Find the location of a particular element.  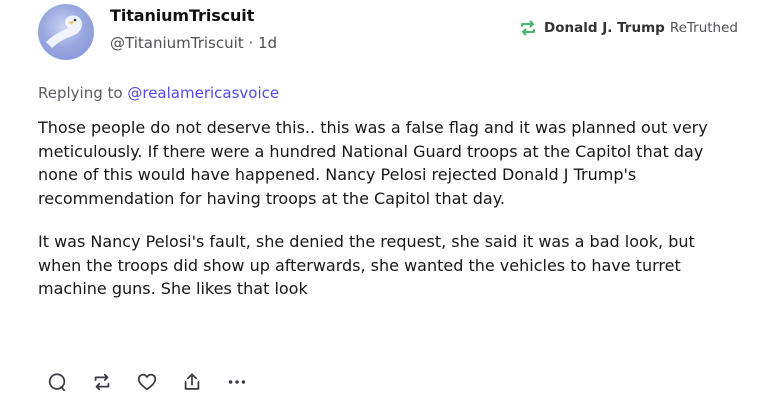

heart-icon is located at coordinates (147, 382).